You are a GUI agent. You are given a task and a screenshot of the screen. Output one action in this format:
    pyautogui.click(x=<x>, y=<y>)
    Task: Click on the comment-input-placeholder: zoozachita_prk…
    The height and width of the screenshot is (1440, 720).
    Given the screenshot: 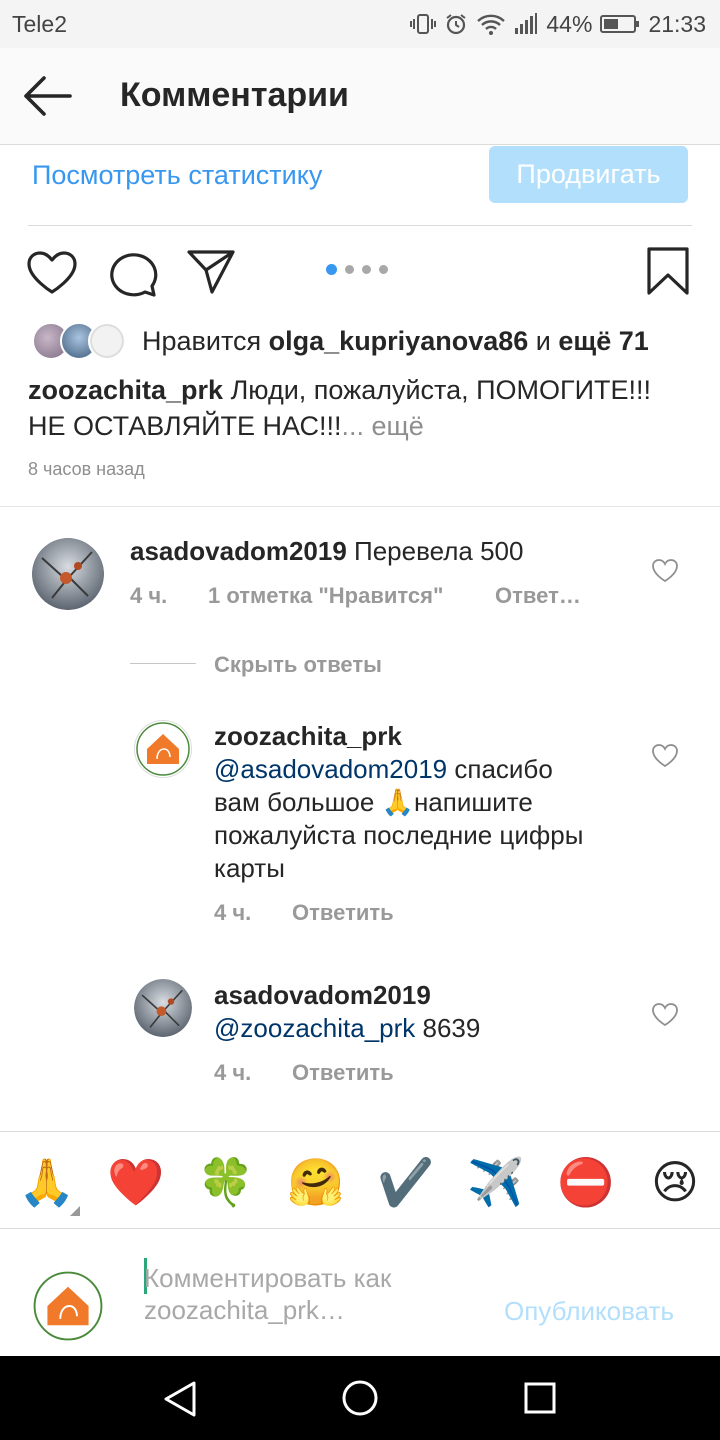 What is the action you would take?
    pyautogui.click(x=244, y=1310)
    